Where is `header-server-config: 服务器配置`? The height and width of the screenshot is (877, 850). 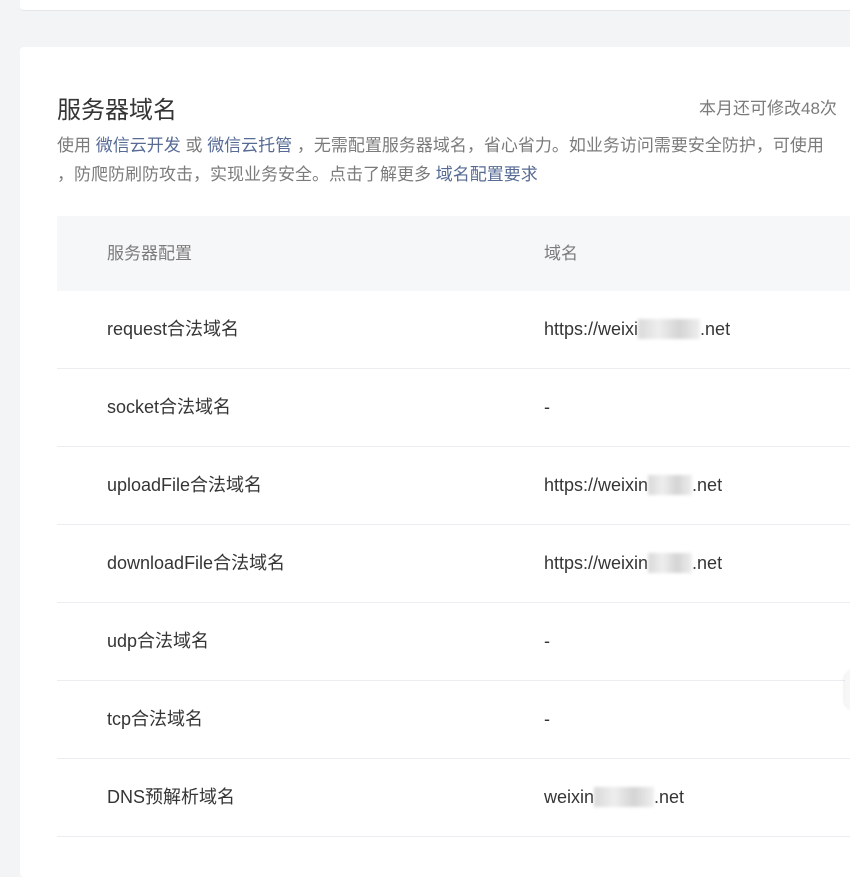
header-server-config: 服务器配置 is located at coordinates (149, 253).